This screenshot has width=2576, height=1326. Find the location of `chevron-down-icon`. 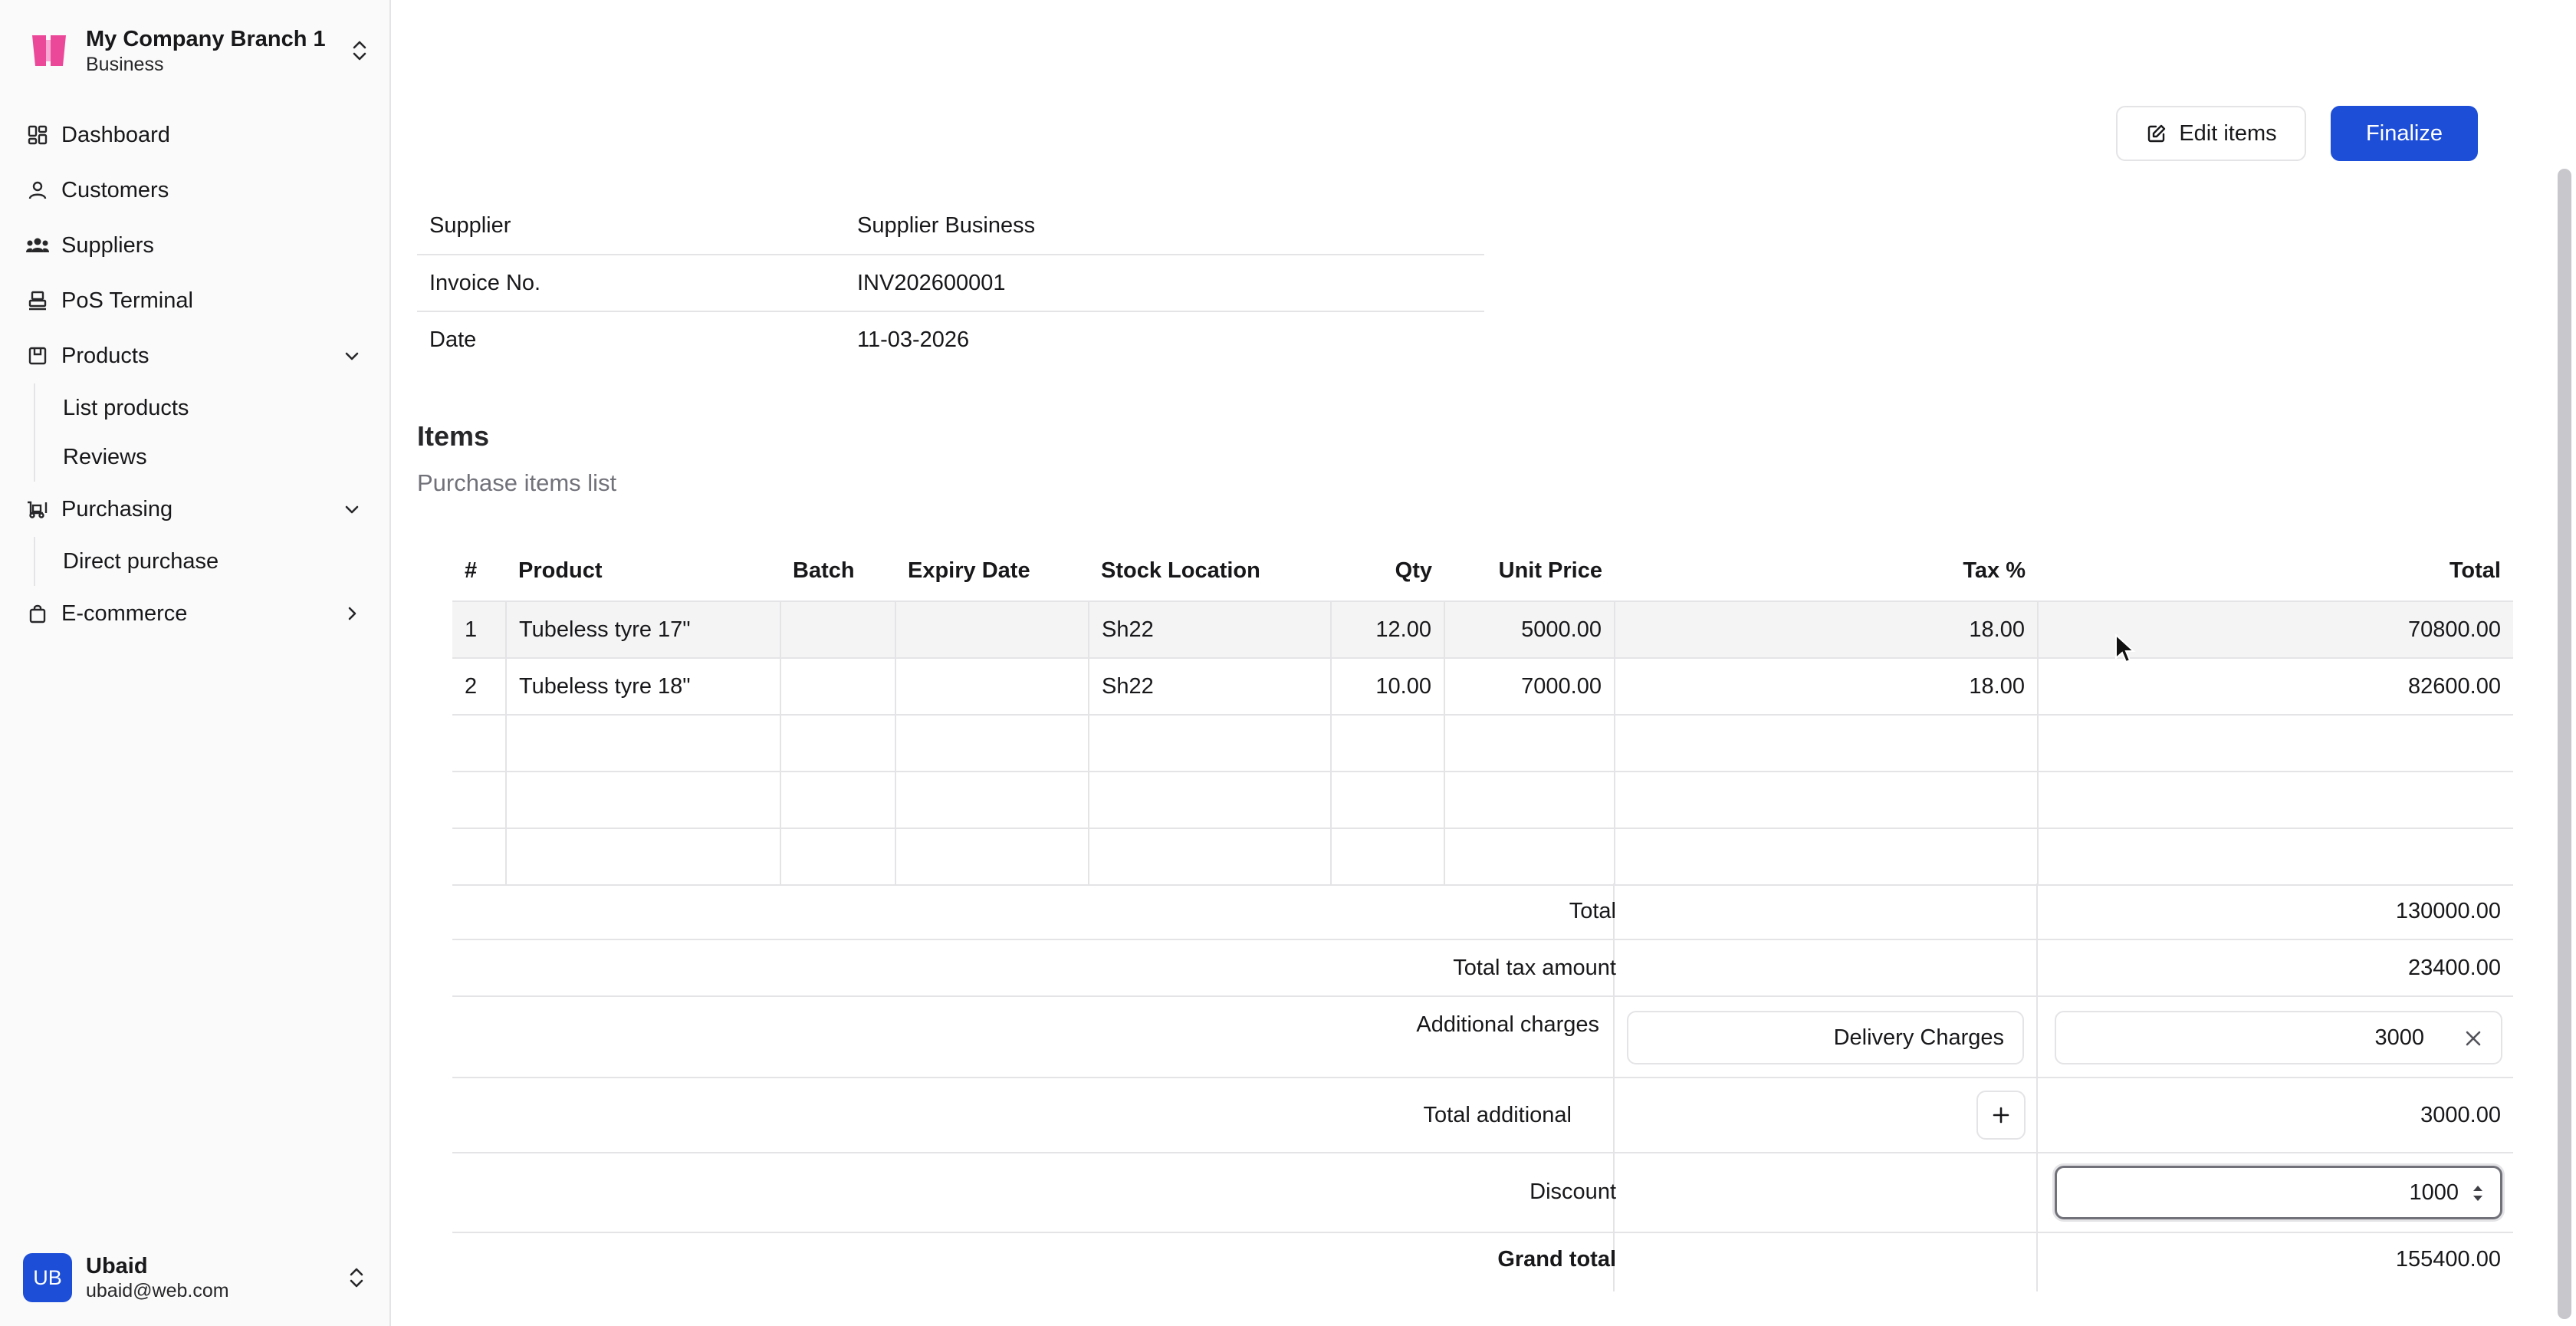

chevron-down-icon is located at coordinates (352, 355).